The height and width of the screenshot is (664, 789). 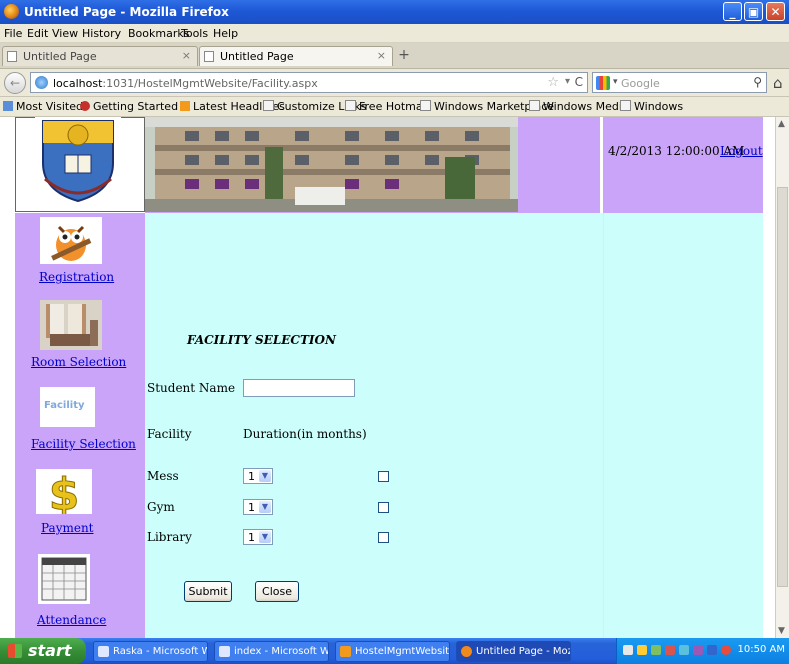 I want to click on menu-view: View, so click(x=65, y=33).